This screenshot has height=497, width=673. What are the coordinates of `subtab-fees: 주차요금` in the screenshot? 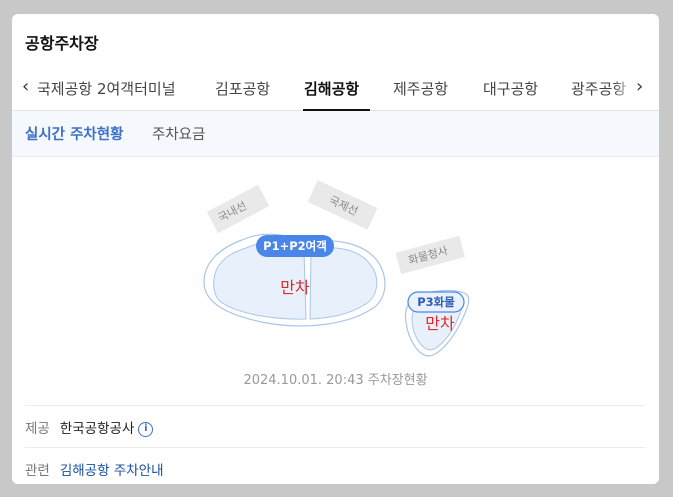 It's located at (178, 133).